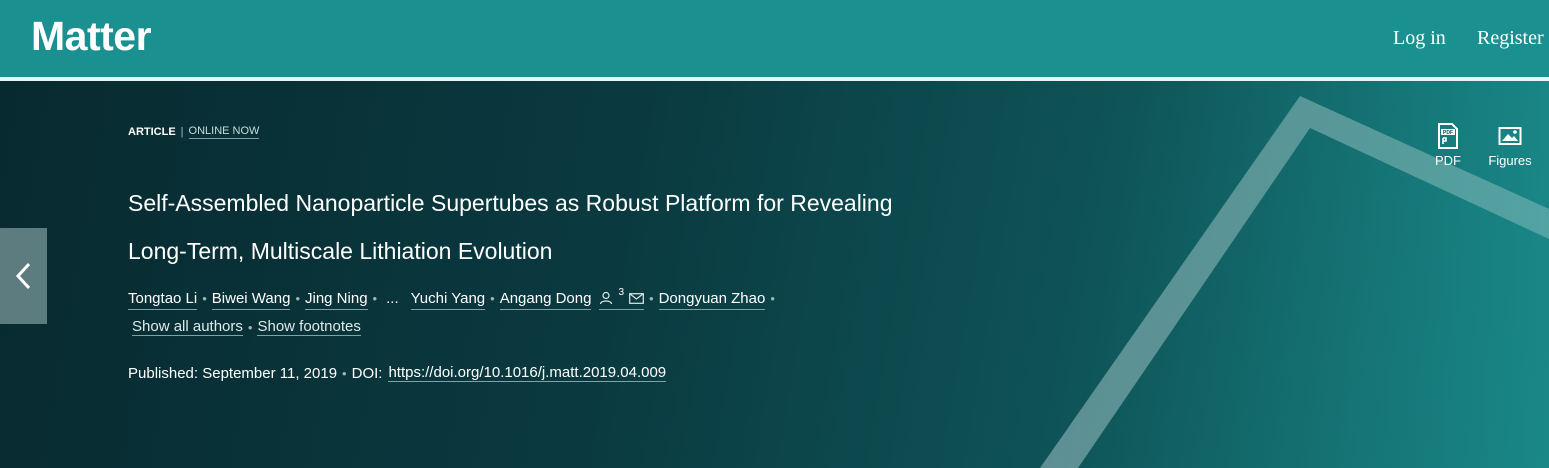 The width and height of the screenshot is (1549, 468). I want to click on author-link: Dongyuan Zhao, so click(712, 299).